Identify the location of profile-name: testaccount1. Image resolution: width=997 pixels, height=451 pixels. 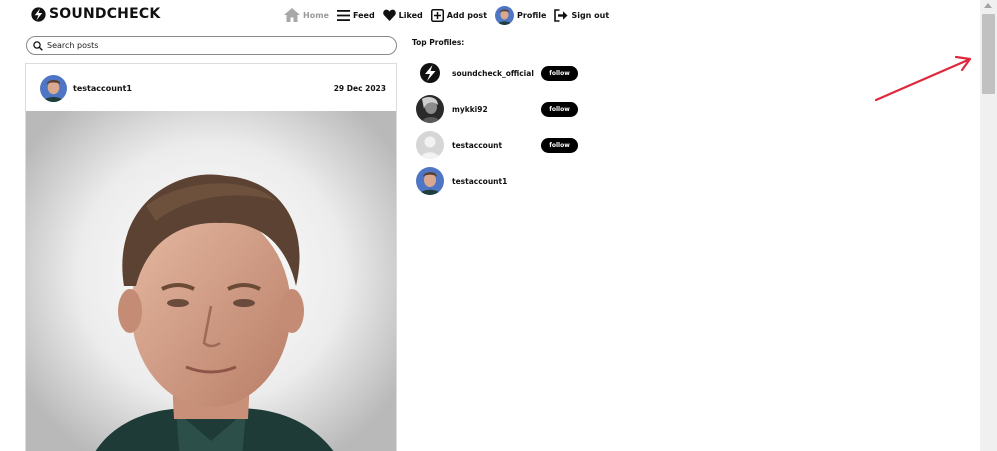
(498, 181).